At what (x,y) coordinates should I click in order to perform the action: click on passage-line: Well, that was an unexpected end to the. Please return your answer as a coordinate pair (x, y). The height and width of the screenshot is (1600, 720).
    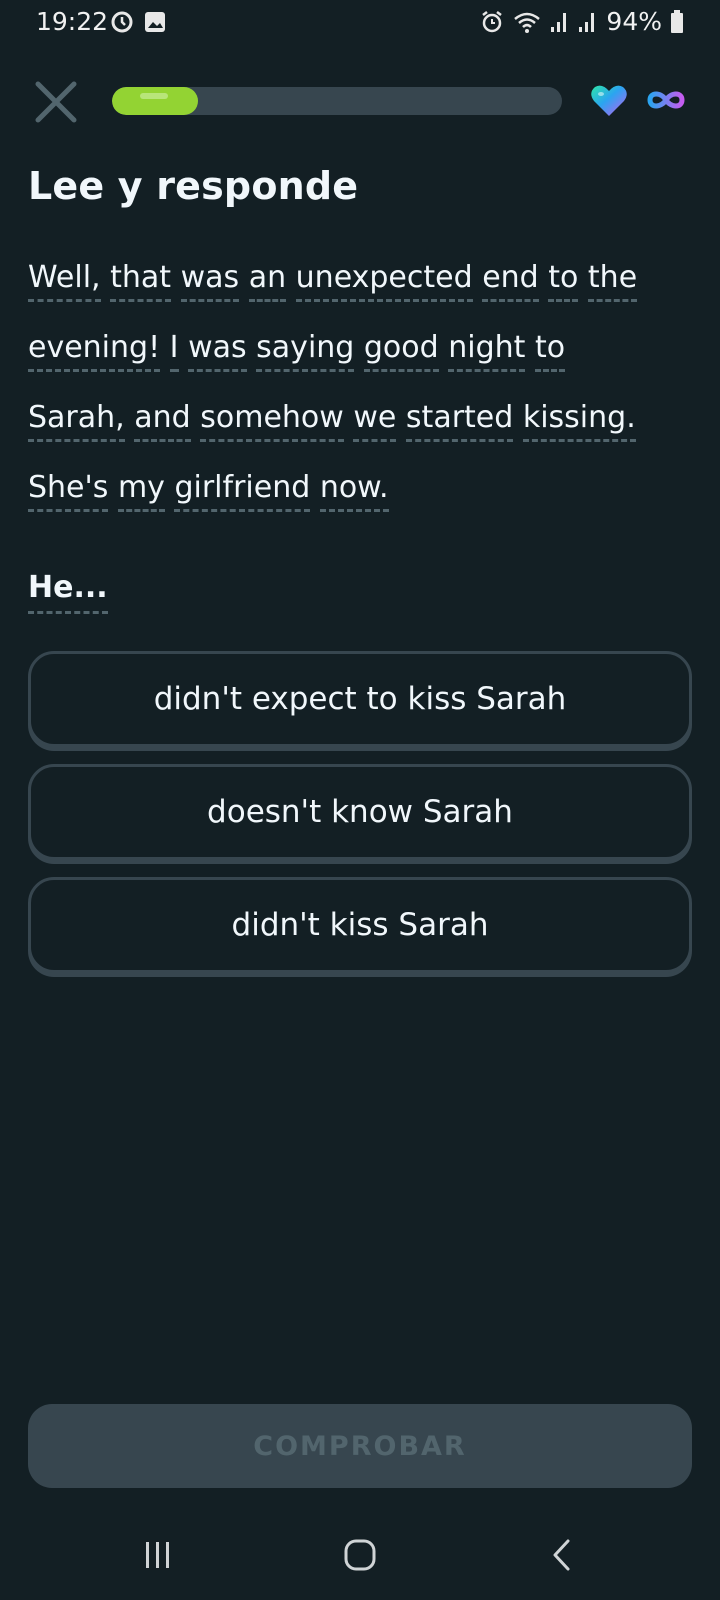
    Looking at the image, I should click on (363, 278).